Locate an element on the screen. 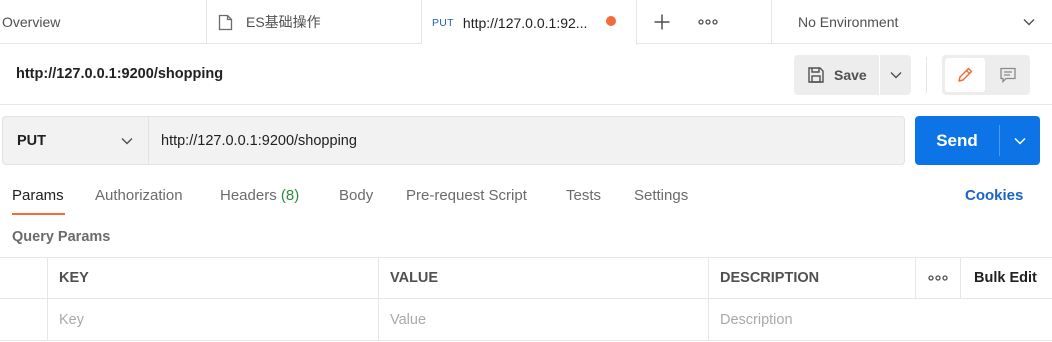  edit-mode-button is located at coordinates (965, 75).